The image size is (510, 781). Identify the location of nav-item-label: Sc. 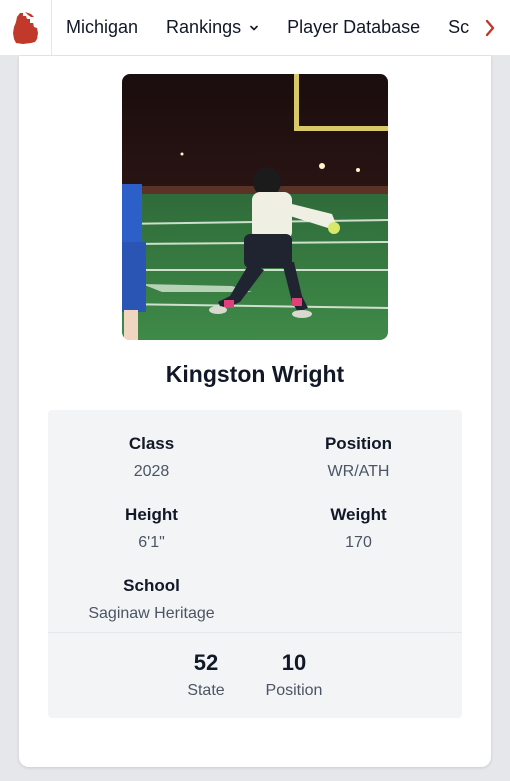
(459, 27).